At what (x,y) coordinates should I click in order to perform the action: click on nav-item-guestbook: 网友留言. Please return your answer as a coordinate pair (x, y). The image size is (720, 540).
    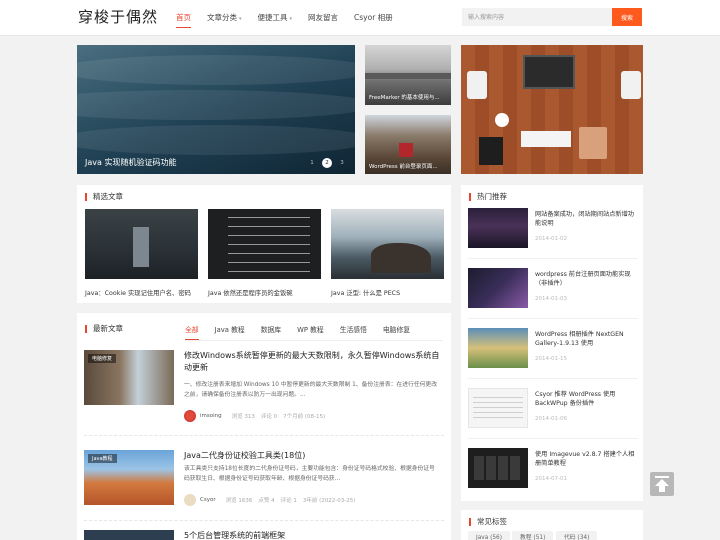
    Looking at the image, I should click on (323, 20).